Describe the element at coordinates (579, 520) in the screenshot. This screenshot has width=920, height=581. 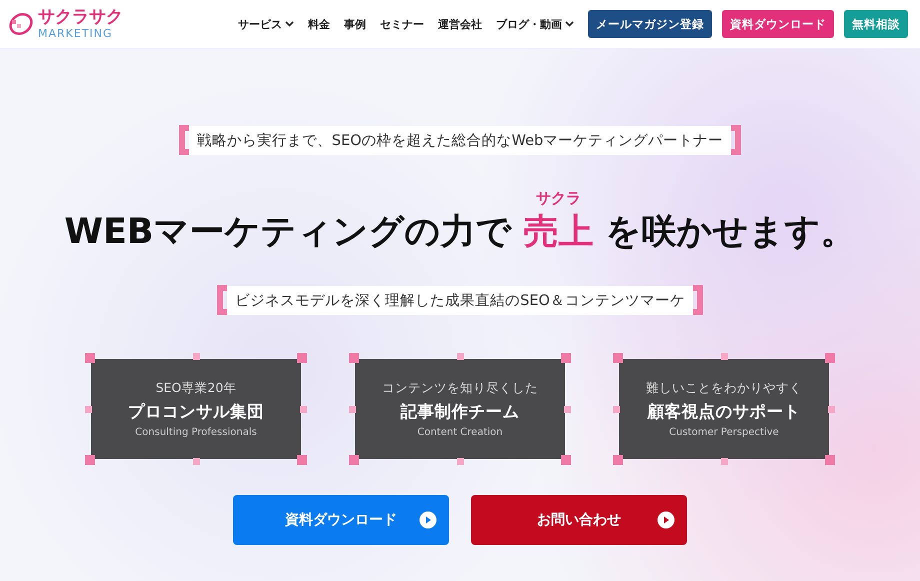
I see `cta-button: お問い合わせ` at that location.